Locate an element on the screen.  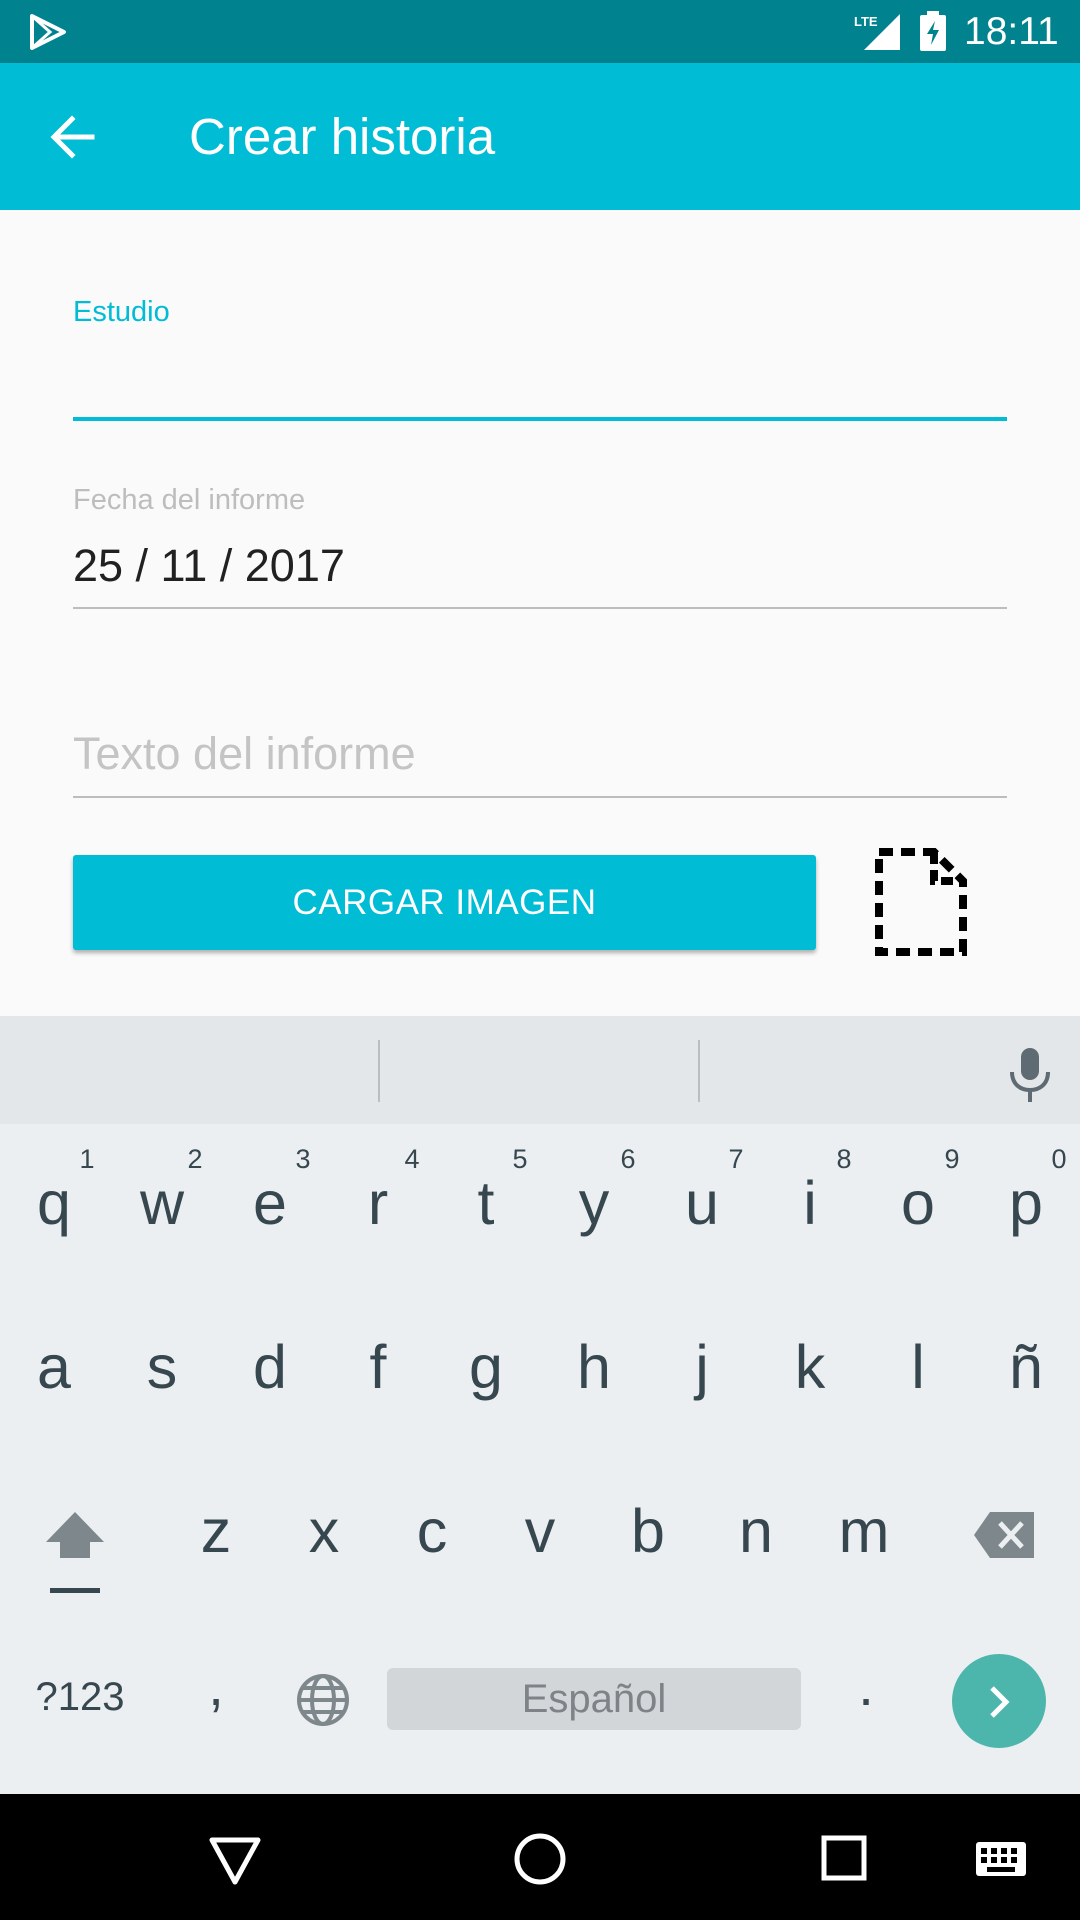
key-f: f is located at coordinates (378, 1367).